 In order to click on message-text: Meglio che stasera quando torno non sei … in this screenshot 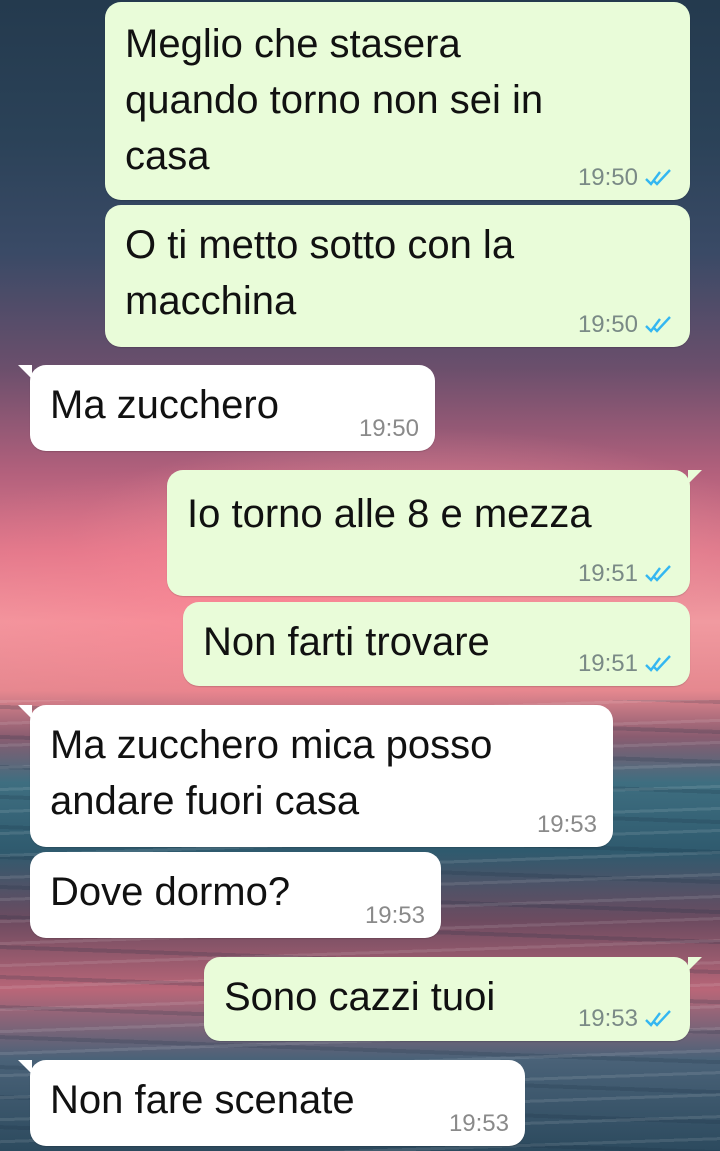, I will do `click(334, 100)`.